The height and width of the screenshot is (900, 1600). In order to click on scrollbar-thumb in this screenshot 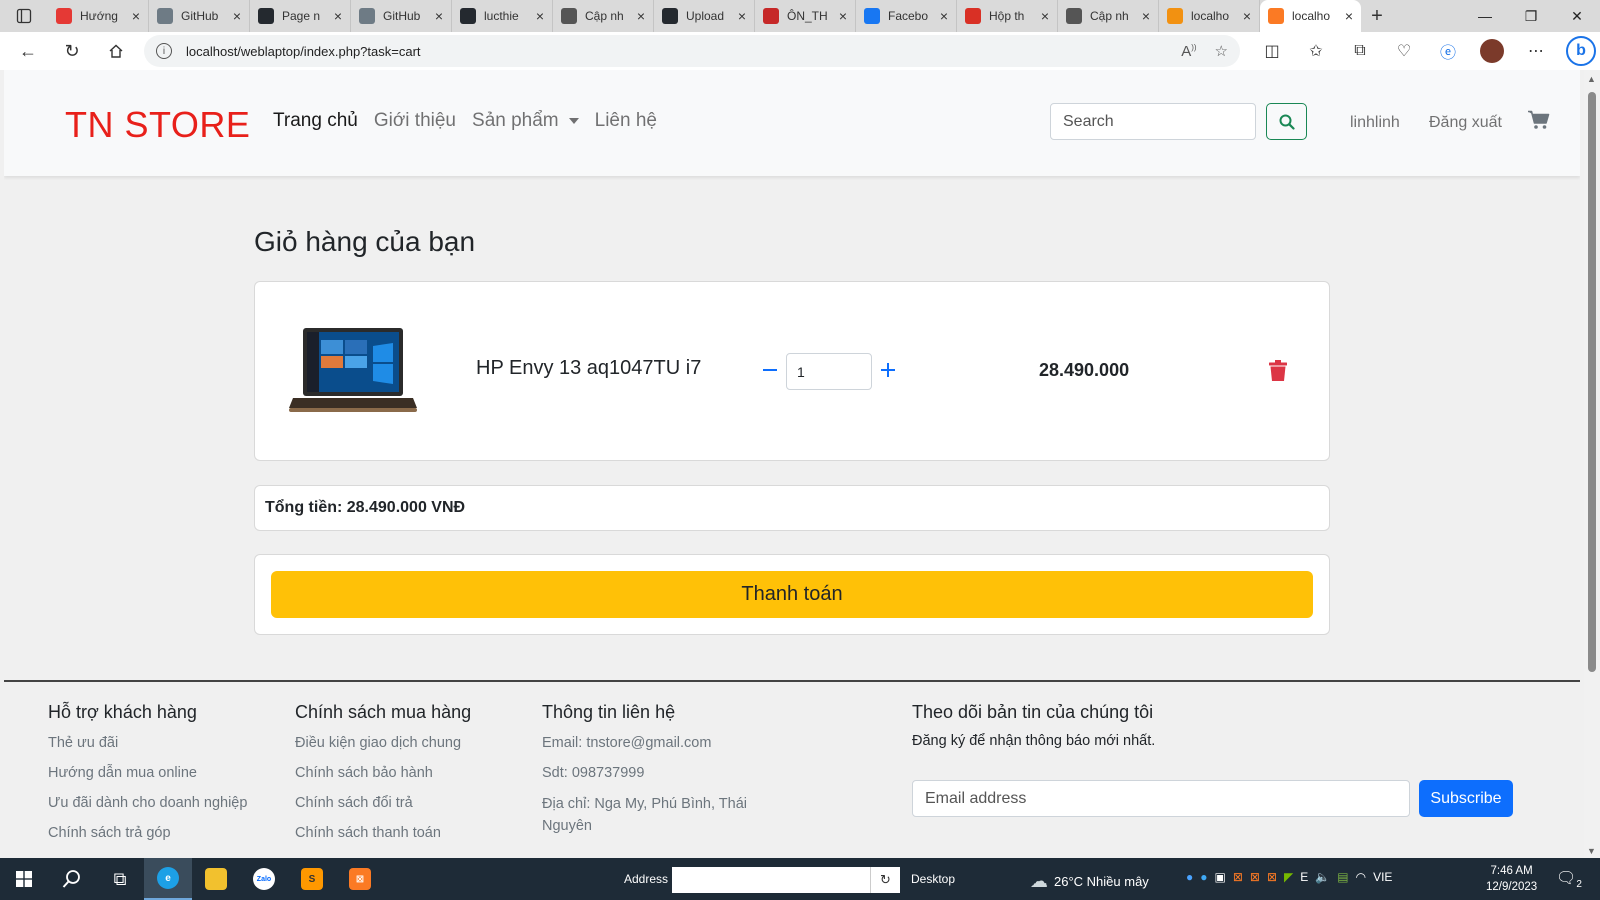, I will do `click(1592, 382)`.